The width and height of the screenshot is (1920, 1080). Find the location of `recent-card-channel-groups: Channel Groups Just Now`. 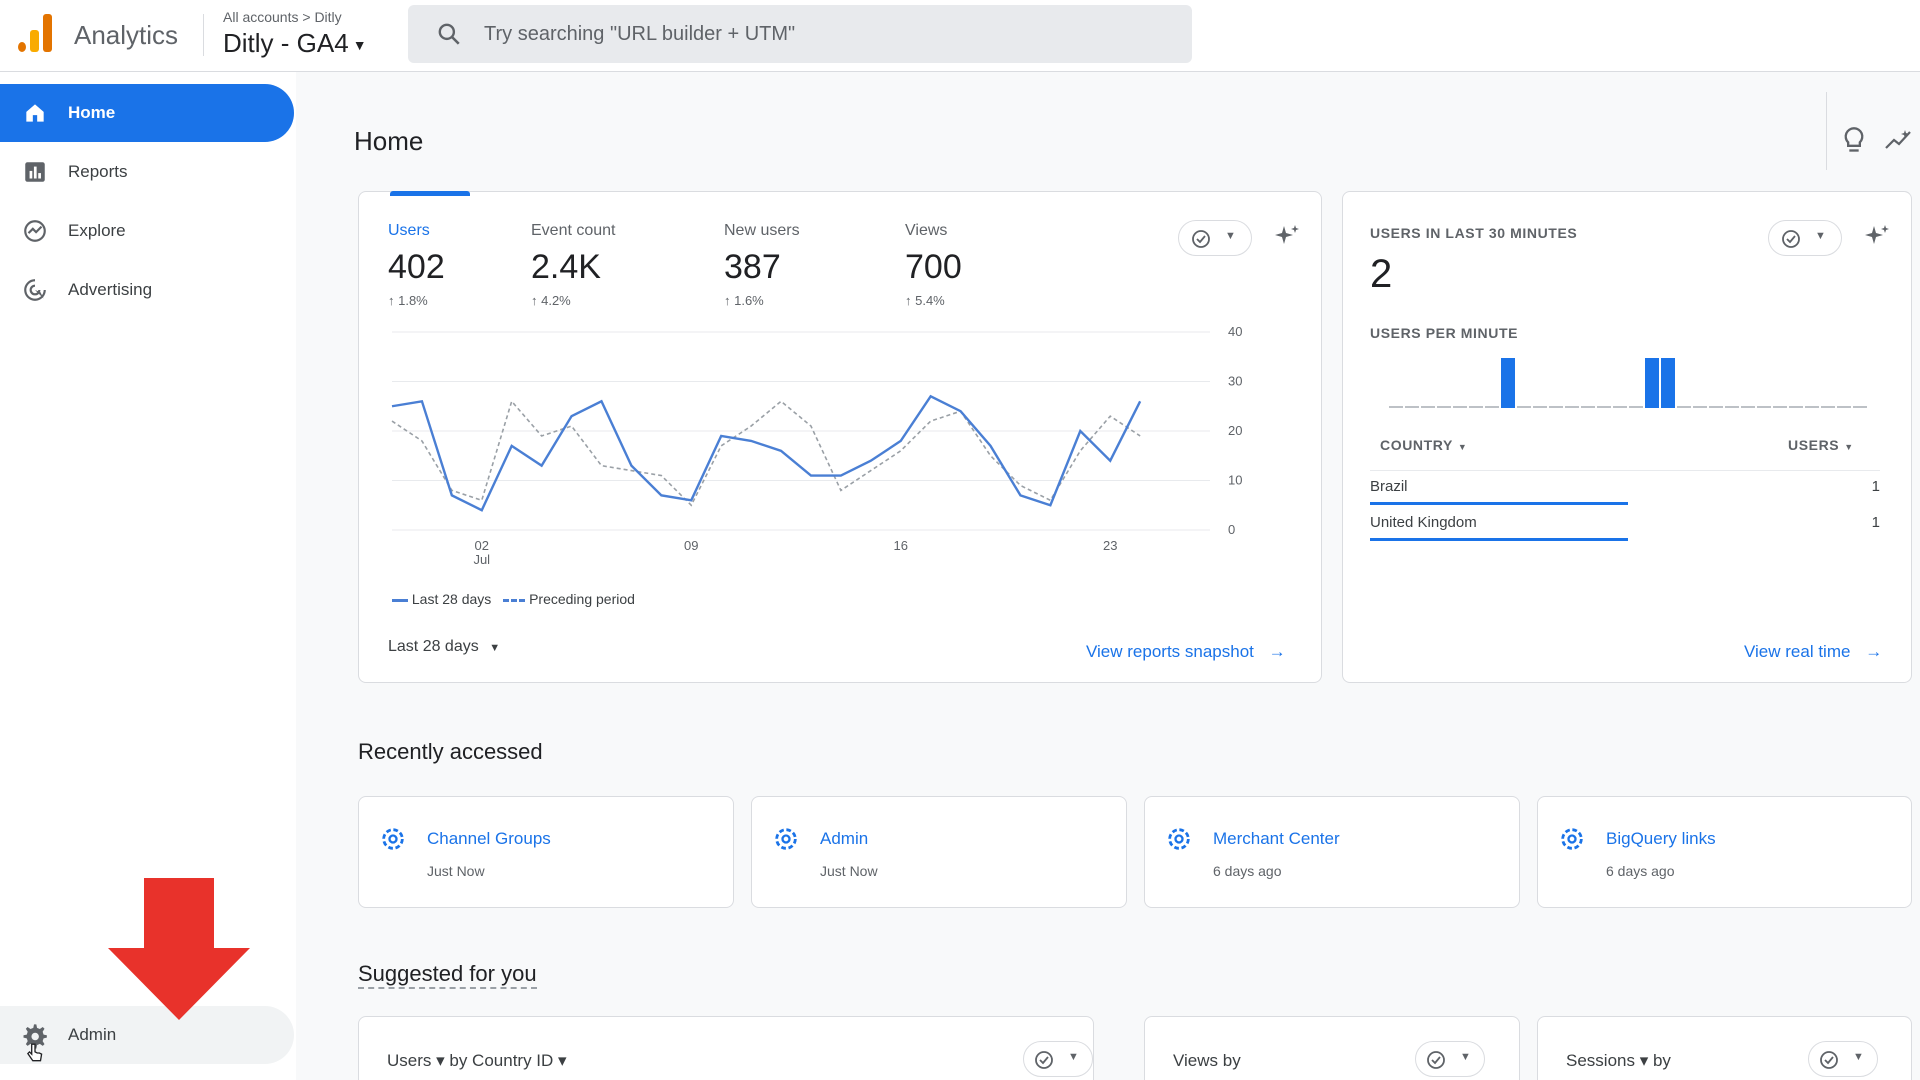

recent-card-channel-groups: Channel Groups Just Now is located at coordinates (546, 852).